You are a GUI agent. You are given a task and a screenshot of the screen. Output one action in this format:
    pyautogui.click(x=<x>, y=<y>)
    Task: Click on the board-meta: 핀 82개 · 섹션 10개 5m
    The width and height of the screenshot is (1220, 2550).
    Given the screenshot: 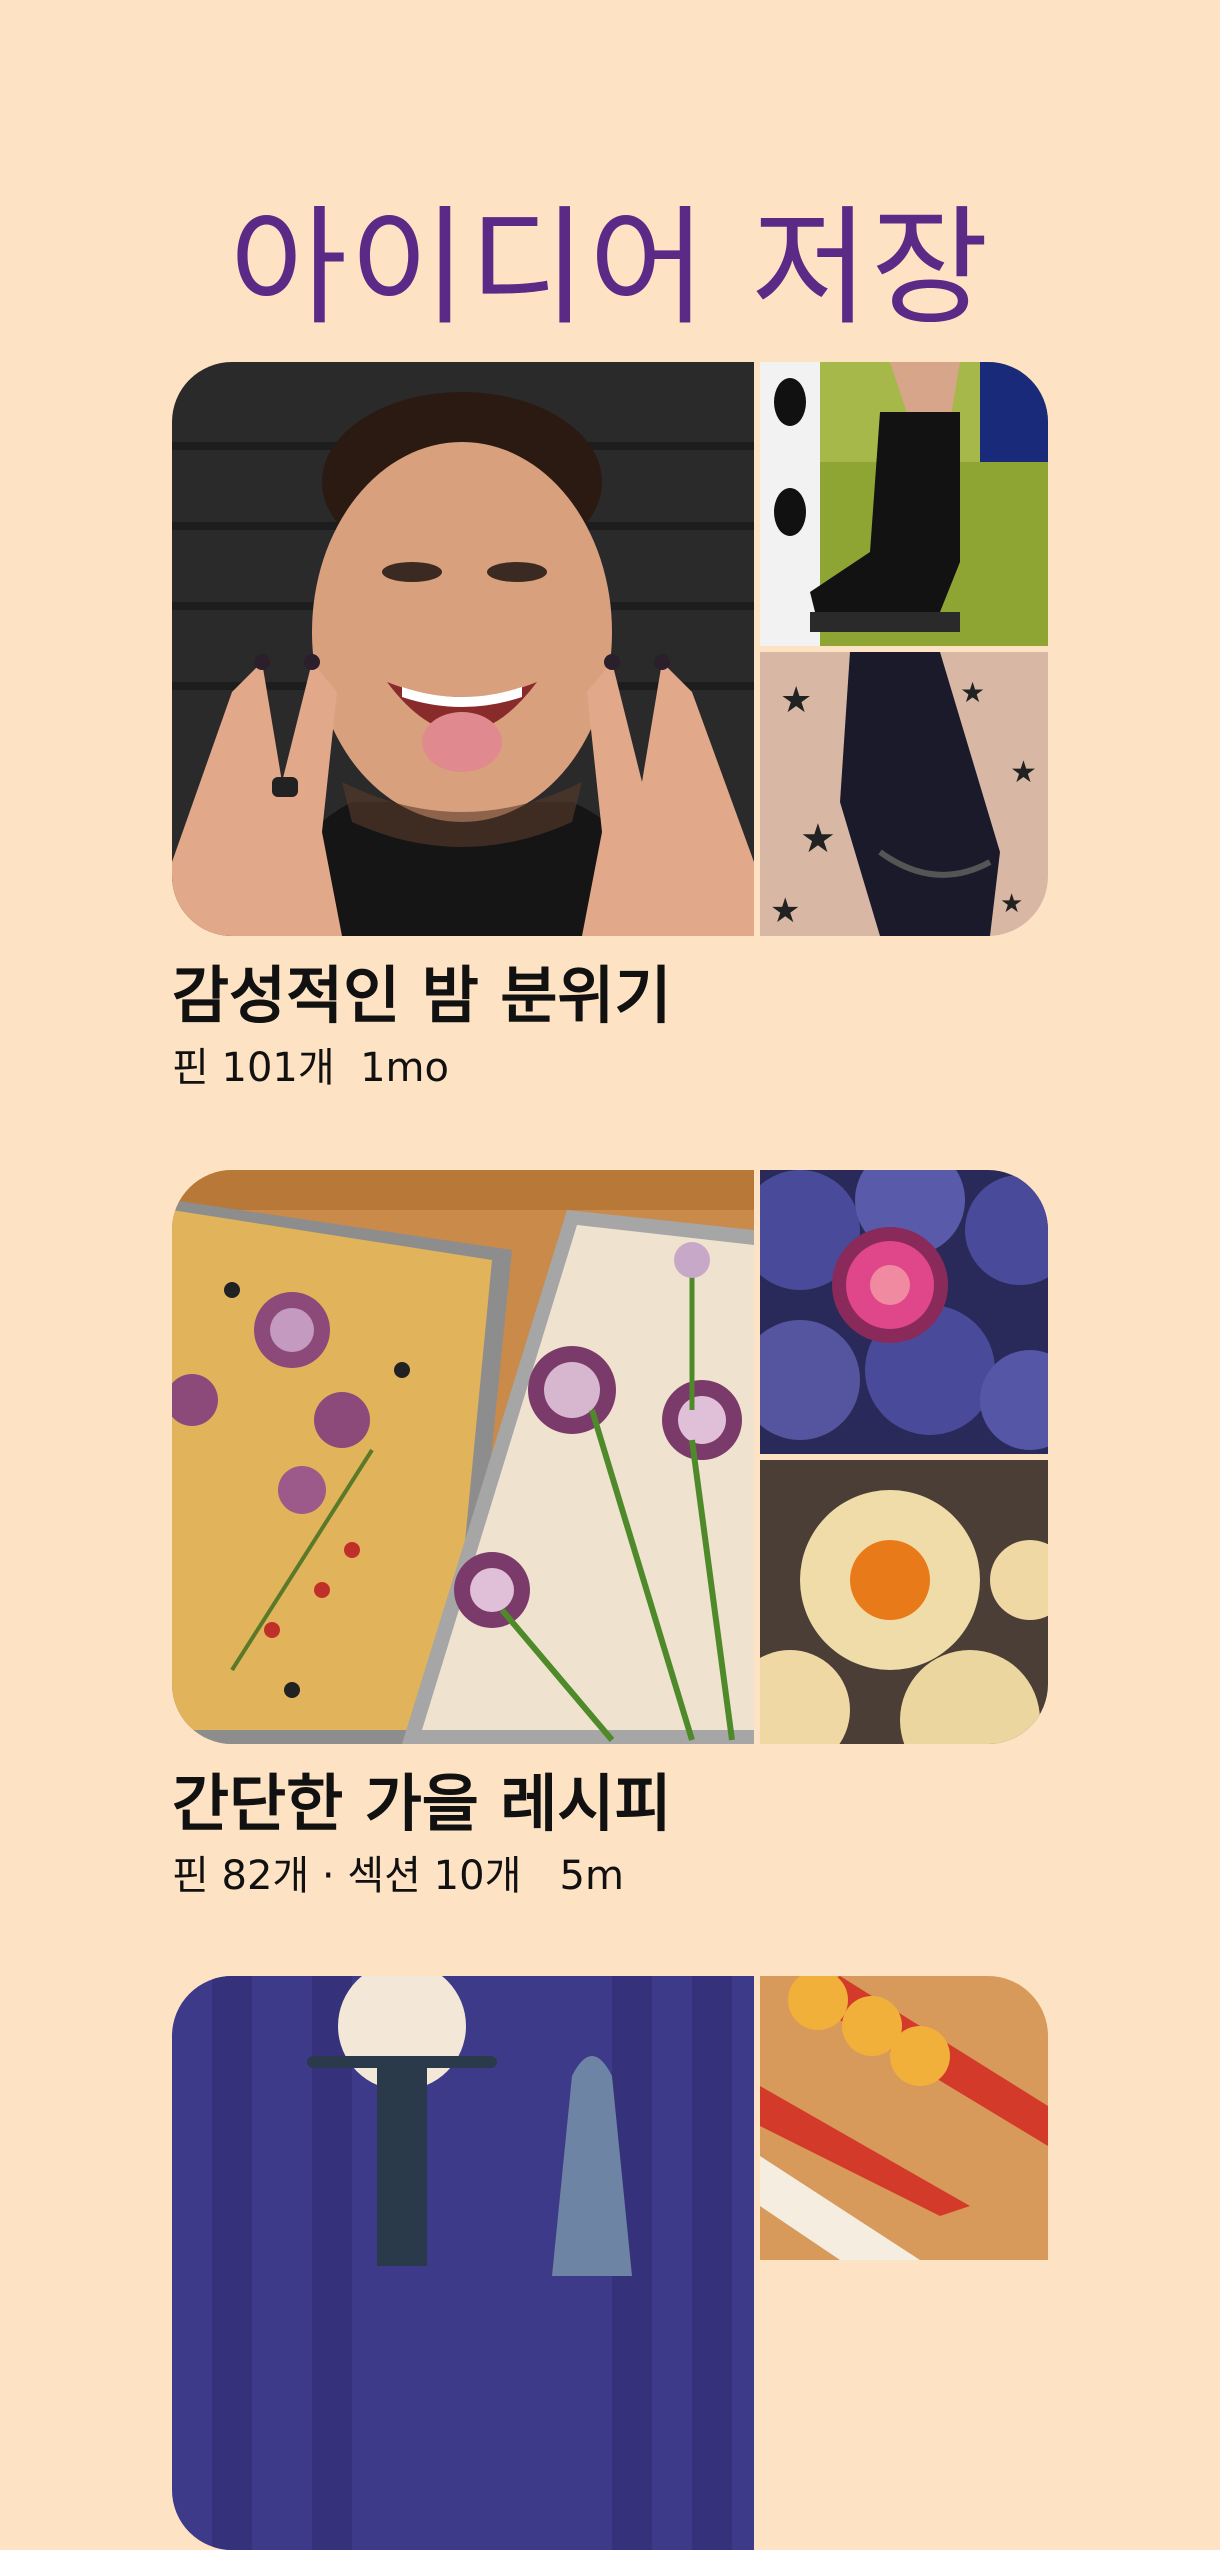 What is the action you would take?
    pyautogui.click(x=398, y=1876)
    